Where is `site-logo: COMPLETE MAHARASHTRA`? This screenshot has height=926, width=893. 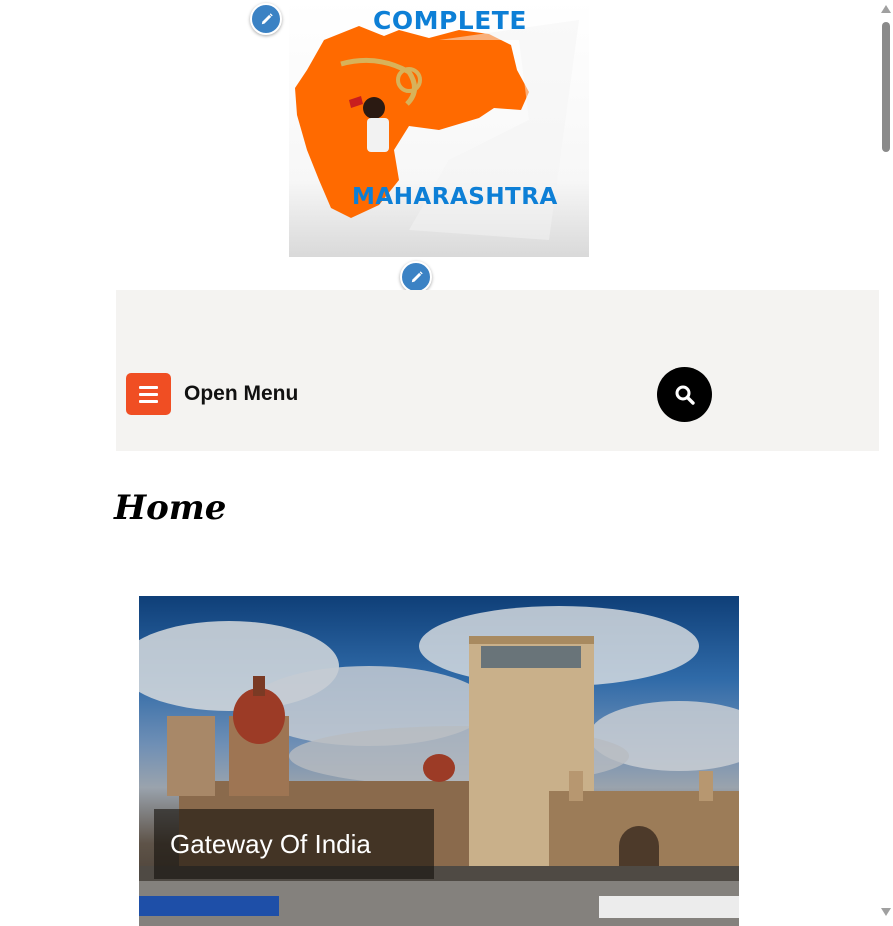
site-logo: COMPLETE MAHARASHTRA is located at coordinates (439, 128).